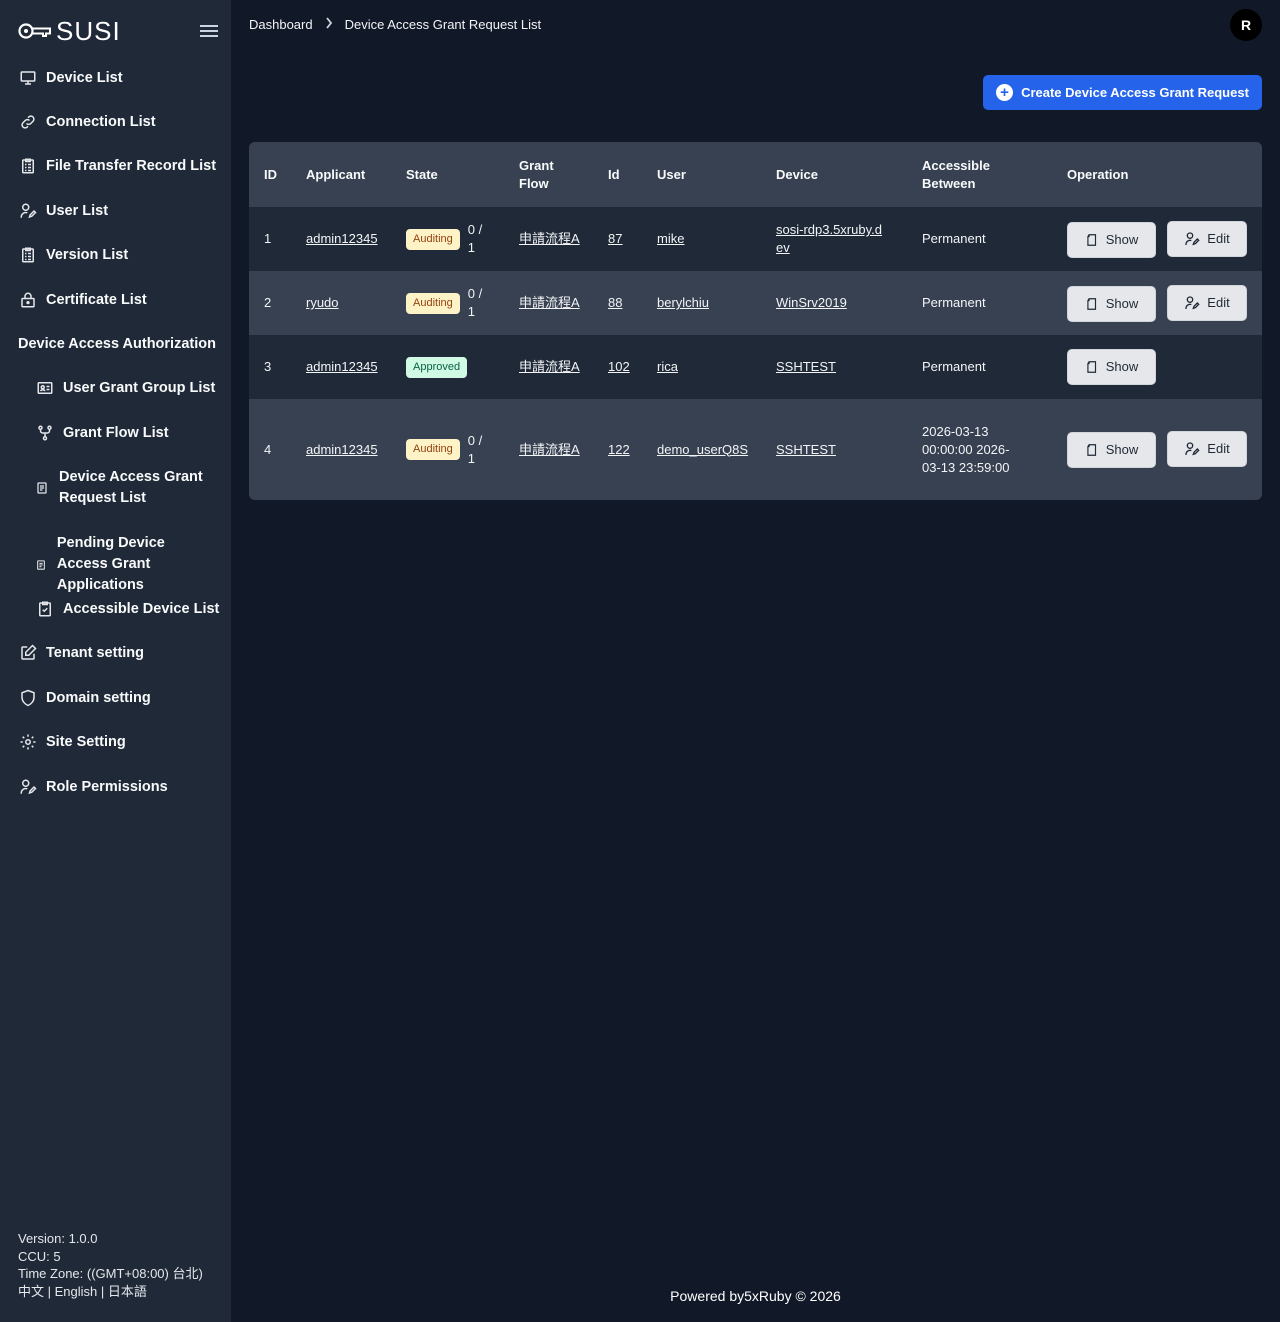 The width and height of the screenshot is (1280, 1322). What do you see at coordinates (322, 302) in the screenshot?
I see `applicant-link: ryudo` at bounding box center [322, 302].